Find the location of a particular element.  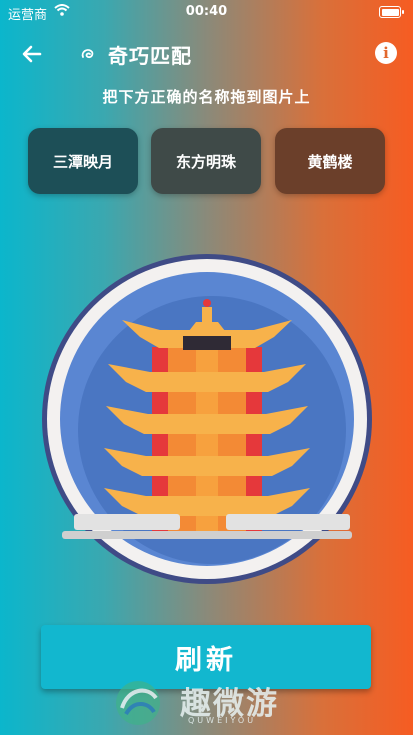

option-card-1: 三潭映月 is located at coordinates (83, 161).